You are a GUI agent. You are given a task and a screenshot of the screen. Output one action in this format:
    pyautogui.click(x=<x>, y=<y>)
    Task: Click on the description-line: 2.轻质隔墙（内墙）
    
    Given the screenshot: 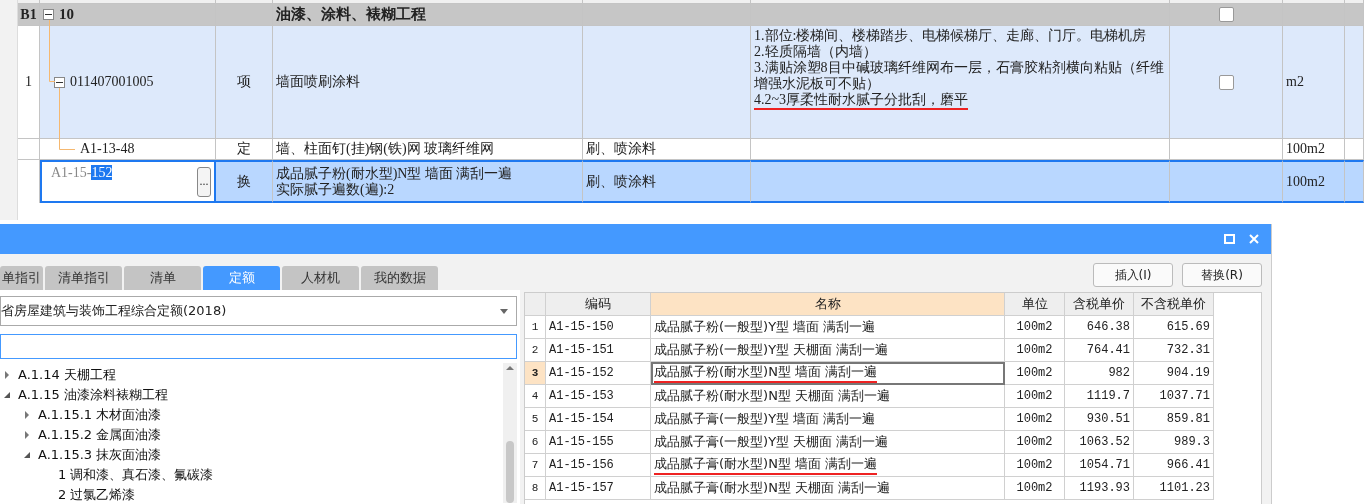 What is the action you would take?
    pyautogui.click(x=815, y=52)
    